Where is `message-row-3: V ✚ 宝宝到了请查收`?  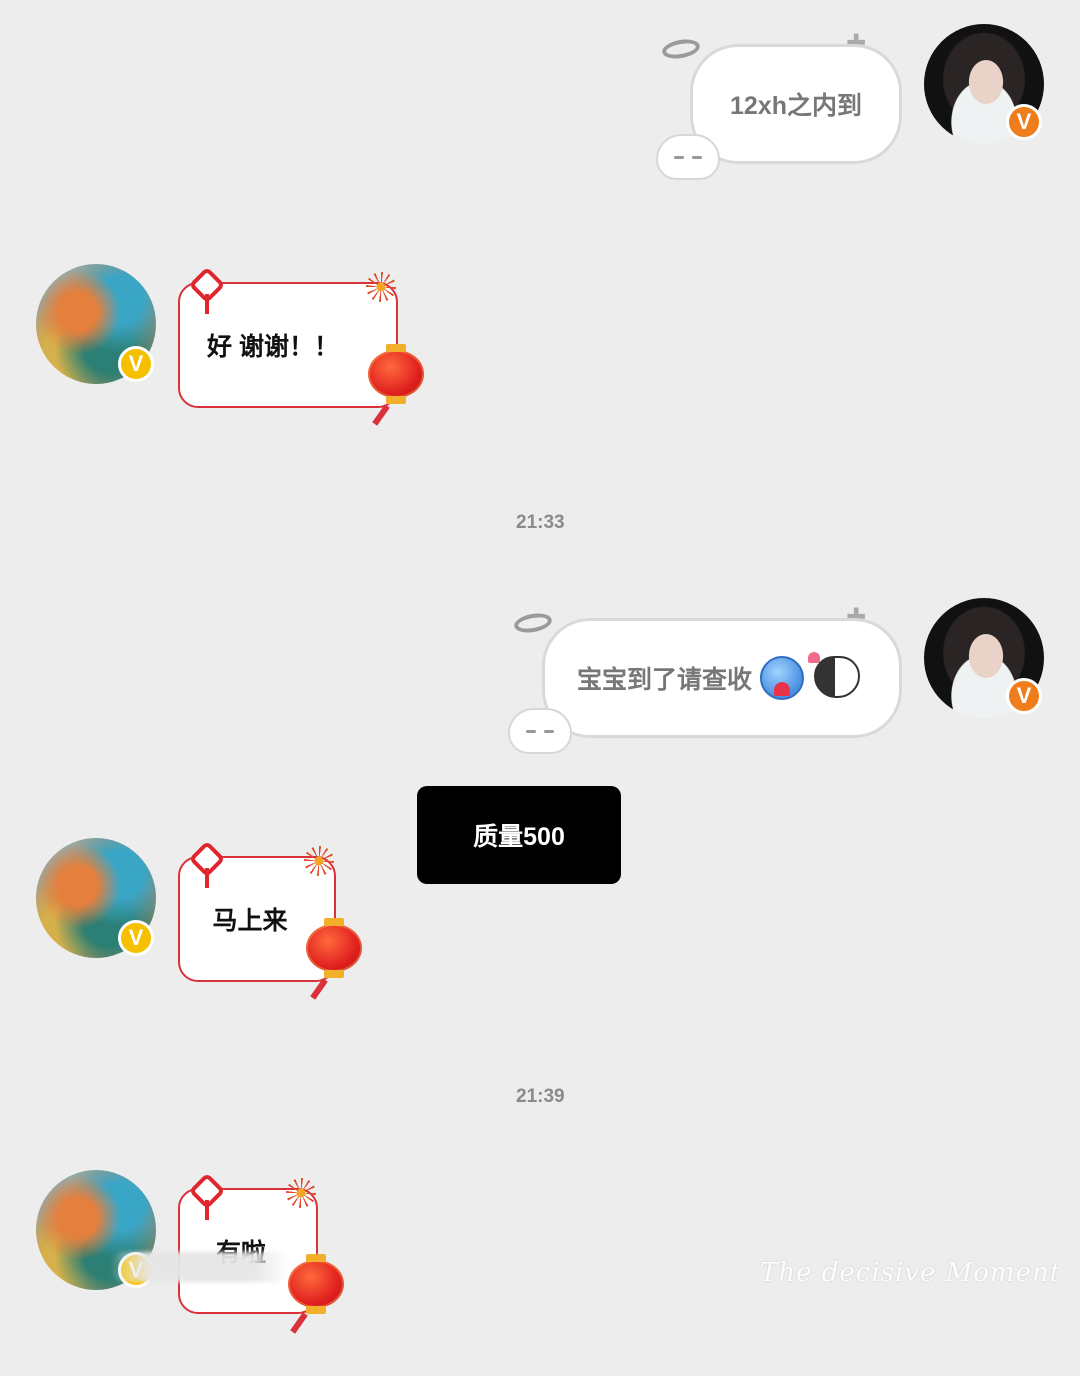
message-row-3: V ✚ 宝宝到了请查收 is located at coordinates (540, 675).